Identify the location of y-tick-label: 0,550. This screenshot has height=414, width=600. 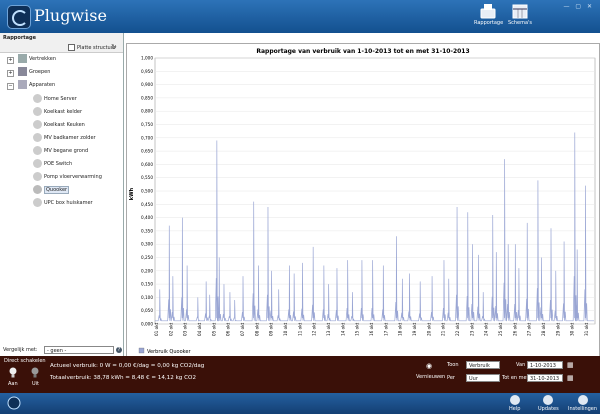
(147, 177).